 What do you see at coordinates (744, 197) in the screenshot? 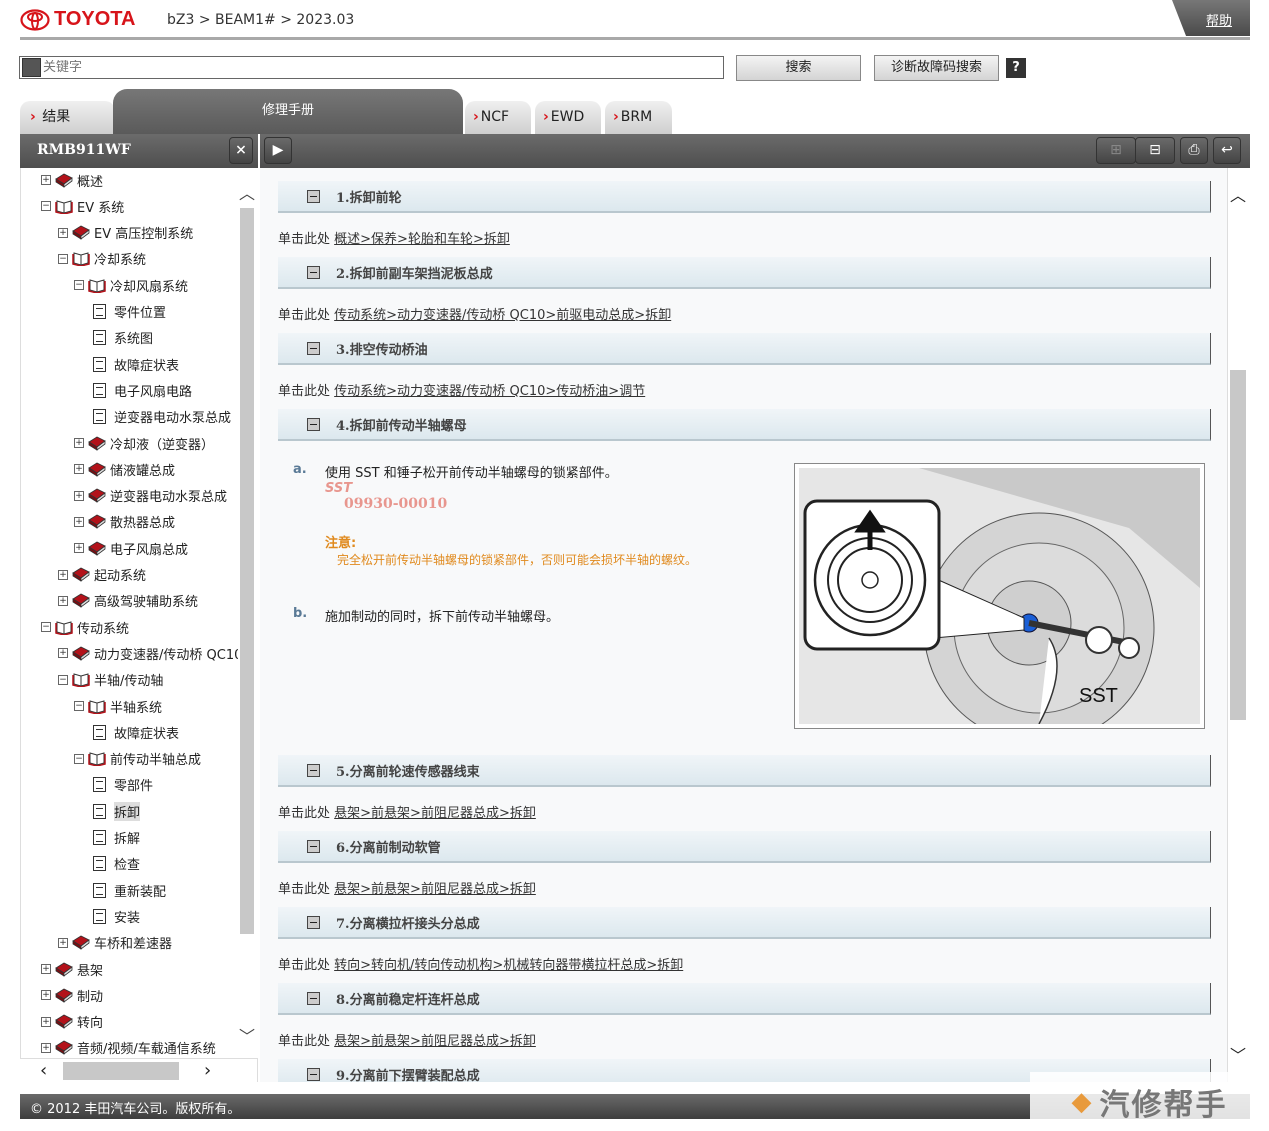
I see `section-header: 1.拆卸前轮` at bounding box center [744, 197].